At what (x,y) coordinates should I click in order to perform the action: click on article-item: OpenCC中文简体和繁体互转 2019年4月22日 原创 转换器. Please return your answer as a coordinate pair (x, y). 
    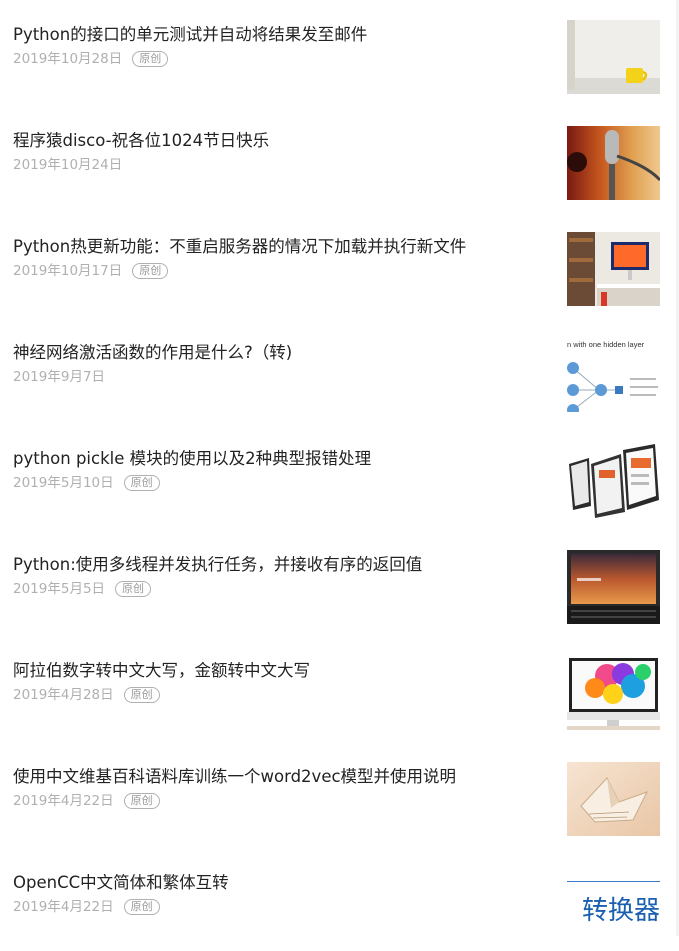
    Looking at the image, I should click on (338, 902).